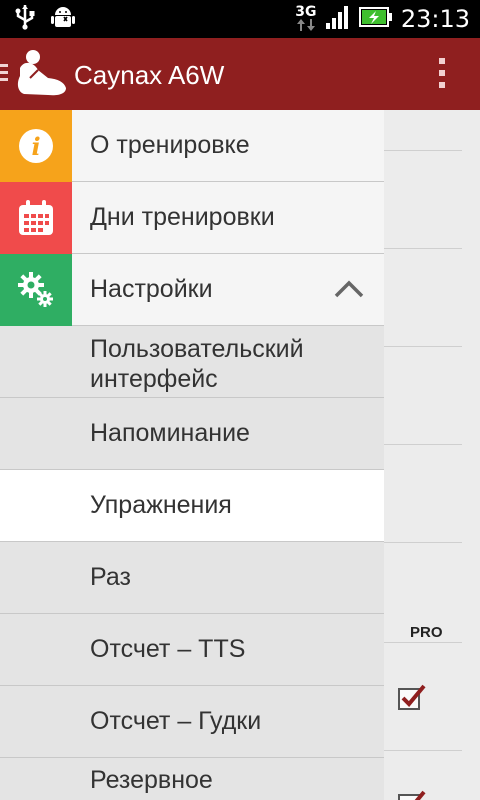  What do you see at coordinates (149, 75) in the screenshot?
I see `app-title: Caynax A6W` at bounding box center [149, 75].